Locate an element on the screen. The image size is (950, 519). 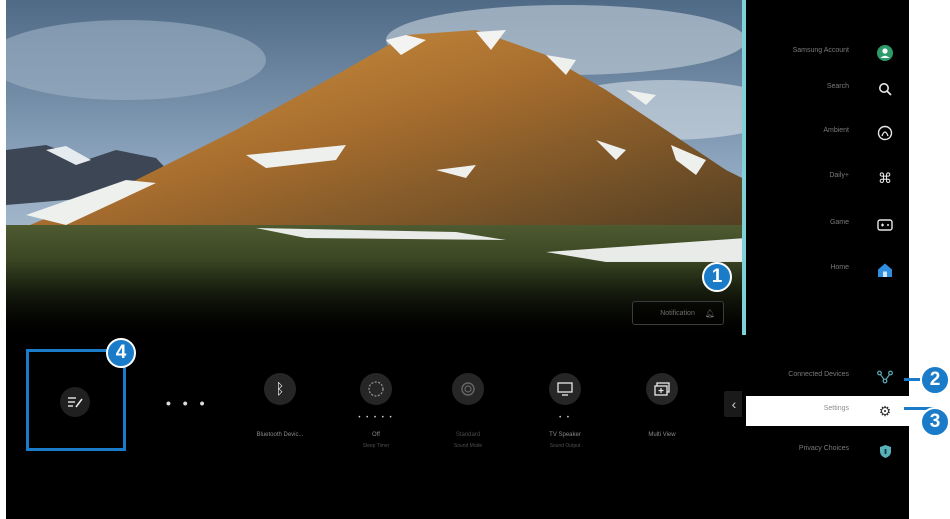
qs-item-multi-view: Multi View is located at coordinates (662, 403).